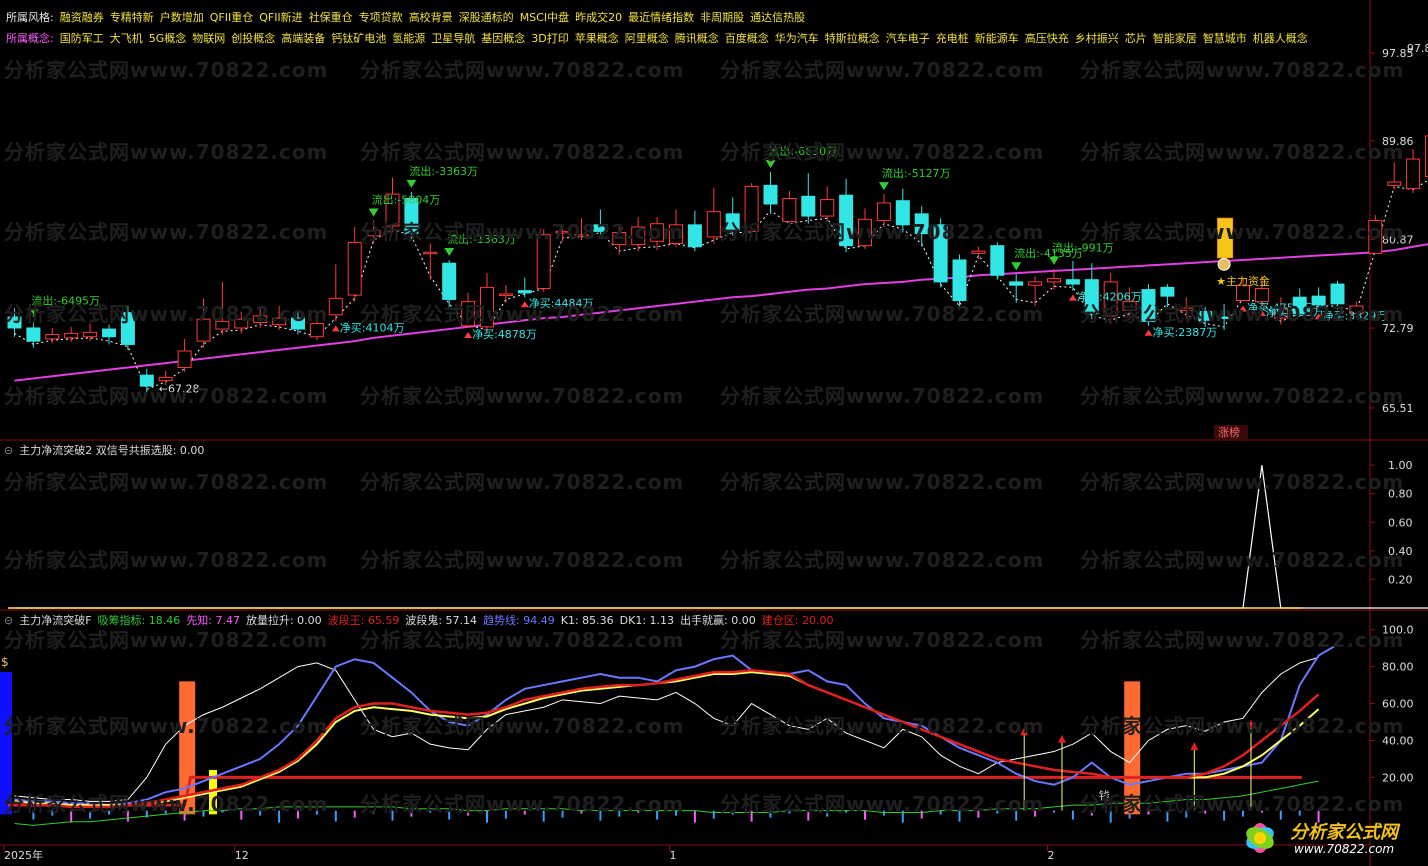  I want to click on concept-tag: 芯片, so click(1136, 38).